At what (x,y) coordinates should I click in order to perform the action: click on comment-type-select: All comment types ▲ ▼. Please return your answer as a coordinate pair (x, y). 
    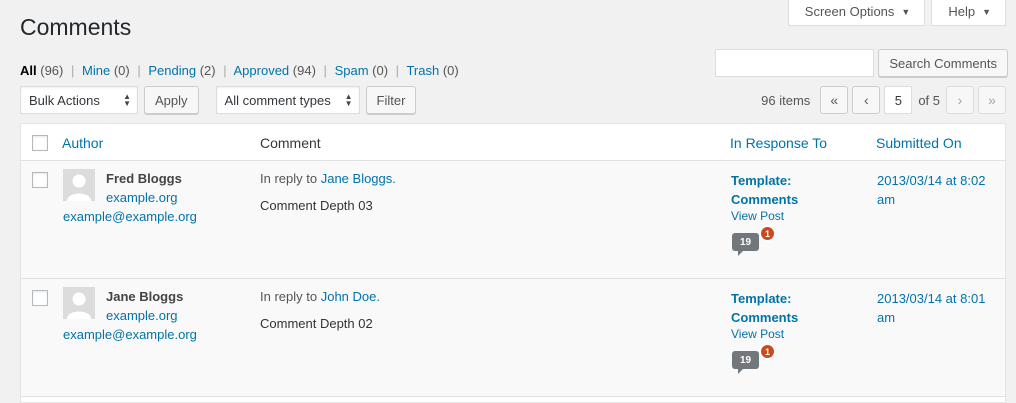
    Looking at the image, I should click on (287, 100).